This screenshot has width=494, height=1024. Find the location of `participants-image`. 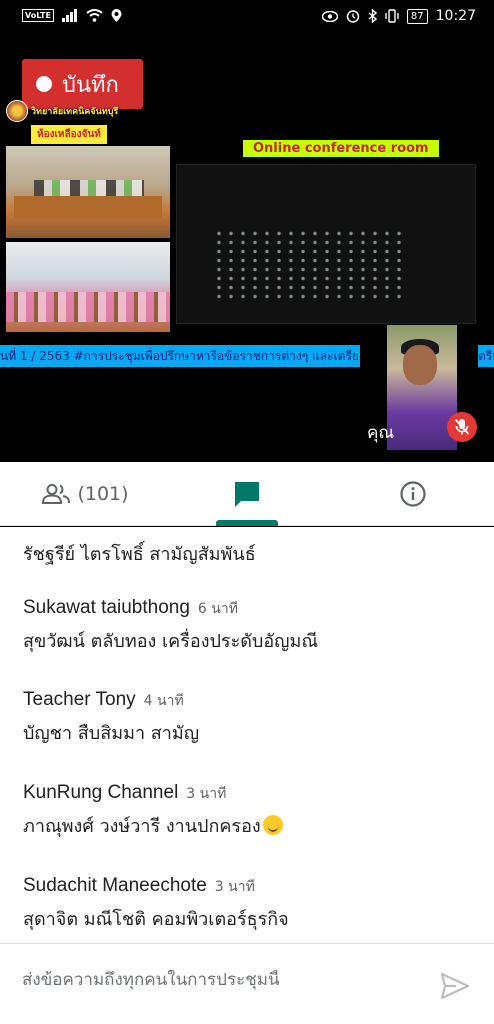

participants-image is located at coordinates (89, 188).